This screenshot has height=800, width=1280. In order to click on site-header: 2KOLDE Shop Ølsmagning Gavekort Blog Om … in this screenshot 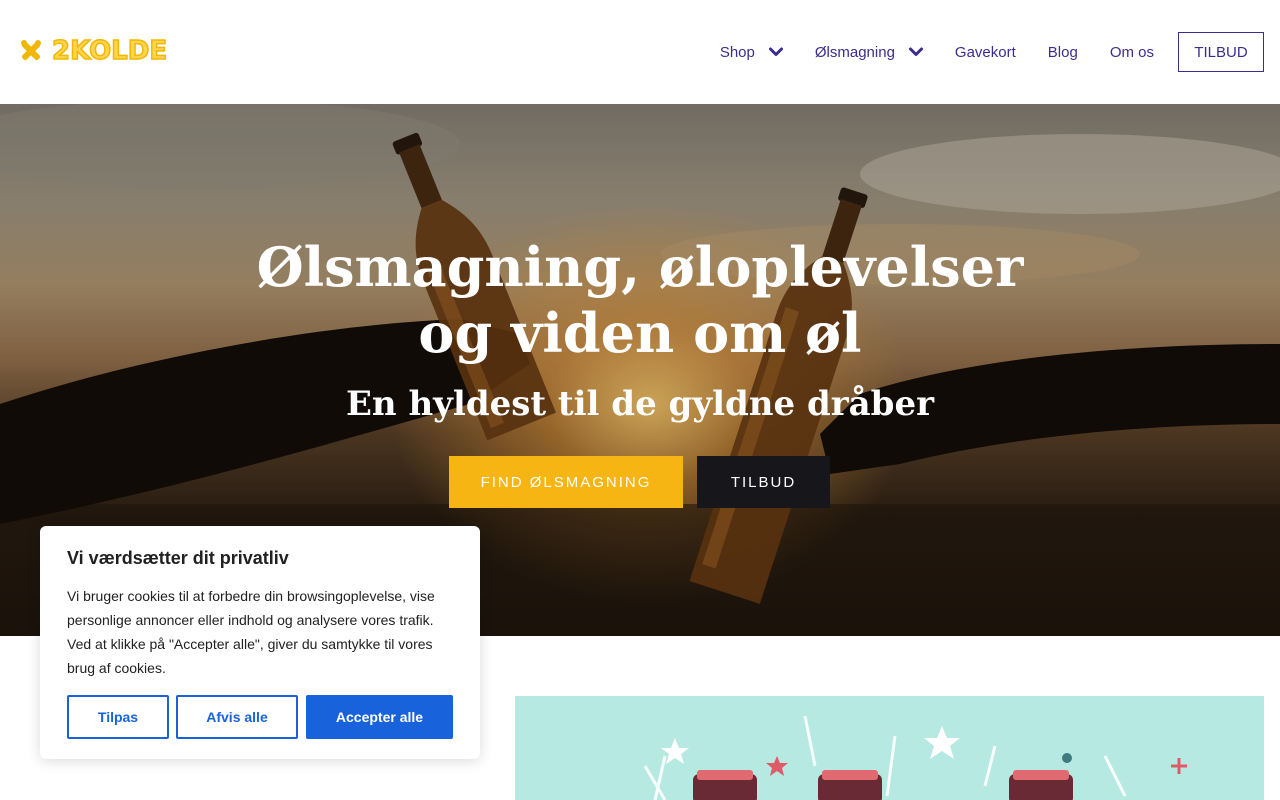, I will do `click(640, 52)`.